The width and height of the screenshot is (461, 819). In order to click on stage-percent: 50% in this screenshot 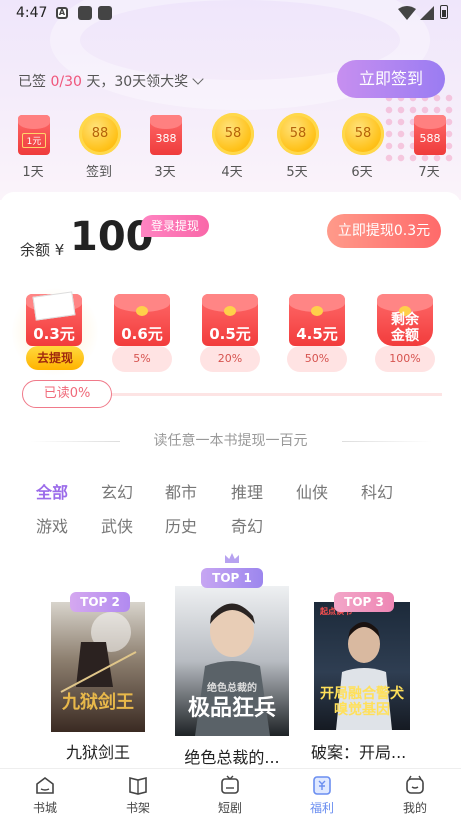, I will do `click(317, 359)`.